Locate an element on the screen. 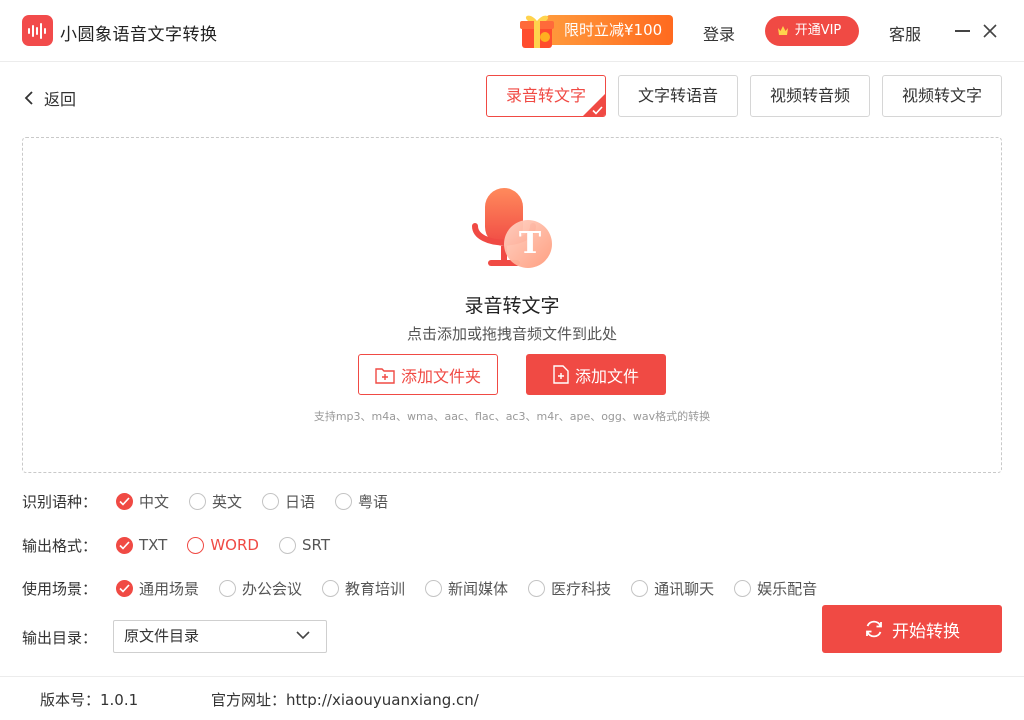 This screenshot has width=1024, height=720. check-icon is located at coordinates (597, 110).